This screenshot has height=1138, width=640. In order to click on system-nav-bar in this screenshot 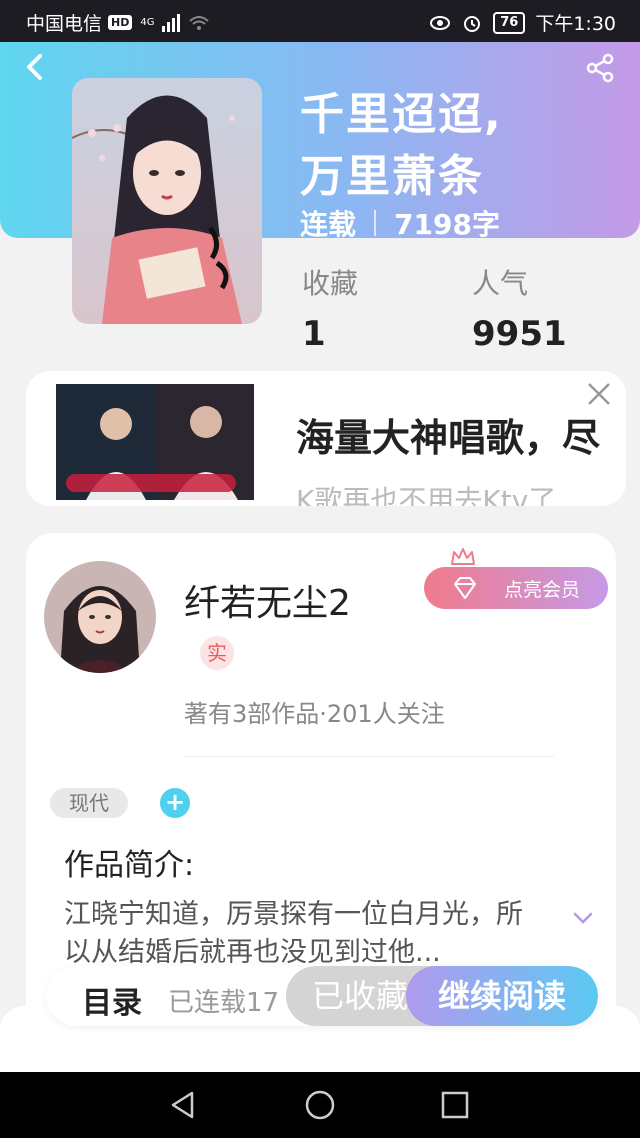, I will do `click(320, 1105)`.